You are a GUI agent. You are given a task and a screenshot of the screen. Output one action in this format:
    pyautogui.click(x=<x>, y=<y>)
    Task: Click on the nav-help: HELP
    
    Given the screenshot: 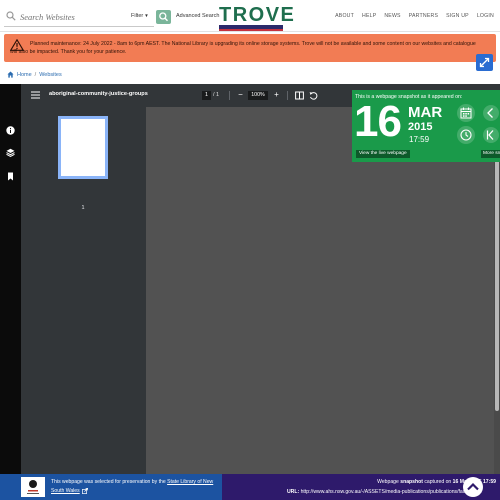 What is the action you would take?
    pyautogui.click(x=369, y=16)
    